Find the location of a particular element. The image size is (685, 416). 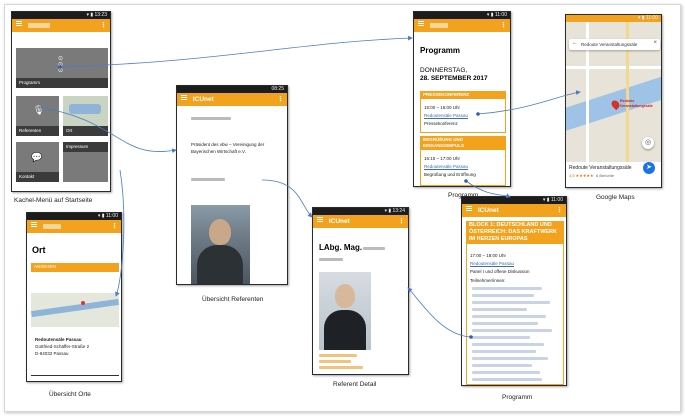

connector-referenten-to-overview is located at coordinates (107, 130).